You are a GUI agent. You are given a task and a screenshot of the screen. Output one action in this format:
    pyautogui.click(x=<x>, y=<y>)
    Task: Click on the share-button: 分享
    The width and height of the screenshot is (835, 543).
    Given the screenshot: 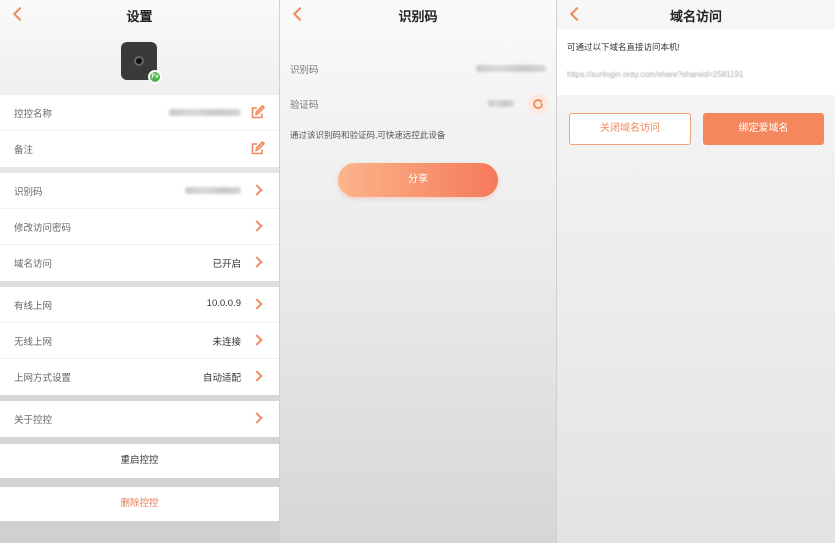 What is the action you would take?
    pyautogui.click(x=418, y=180)
    